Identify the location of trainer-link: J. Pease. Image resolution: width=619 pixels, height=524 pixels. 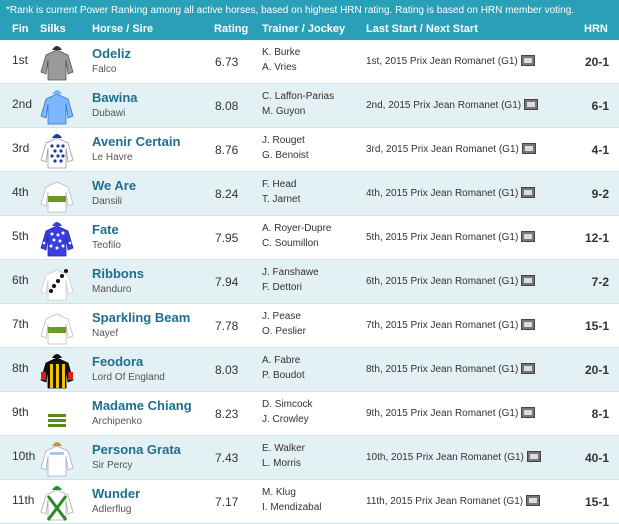
(281, 316).